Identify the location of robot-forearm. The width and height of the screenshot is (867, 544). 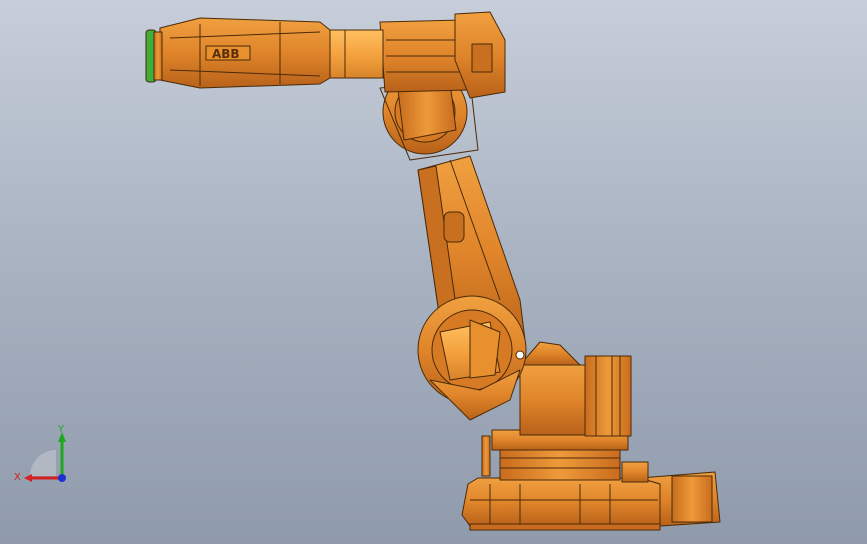
(245, 53).